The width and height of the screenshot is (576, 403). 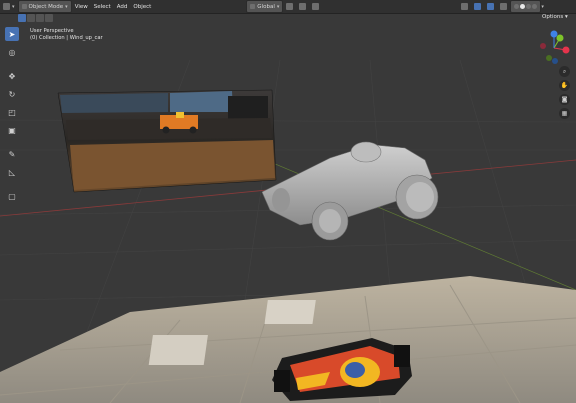 I want to click on move-icon: ✥, so click(x=12, y=76).